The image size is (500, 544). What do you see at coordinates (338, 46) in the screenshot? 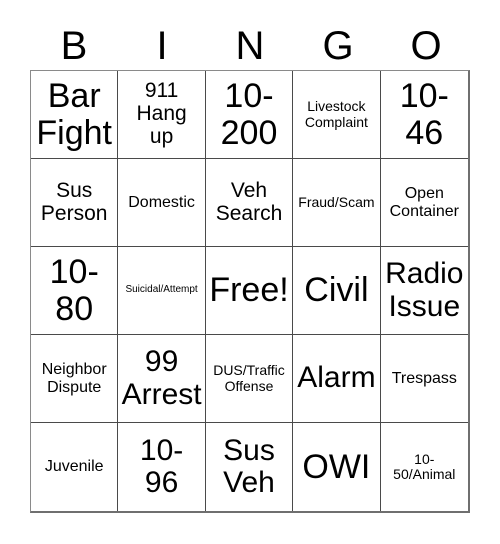
I see `bingo-header-letter-g: G` at bounding box center [338, 46].